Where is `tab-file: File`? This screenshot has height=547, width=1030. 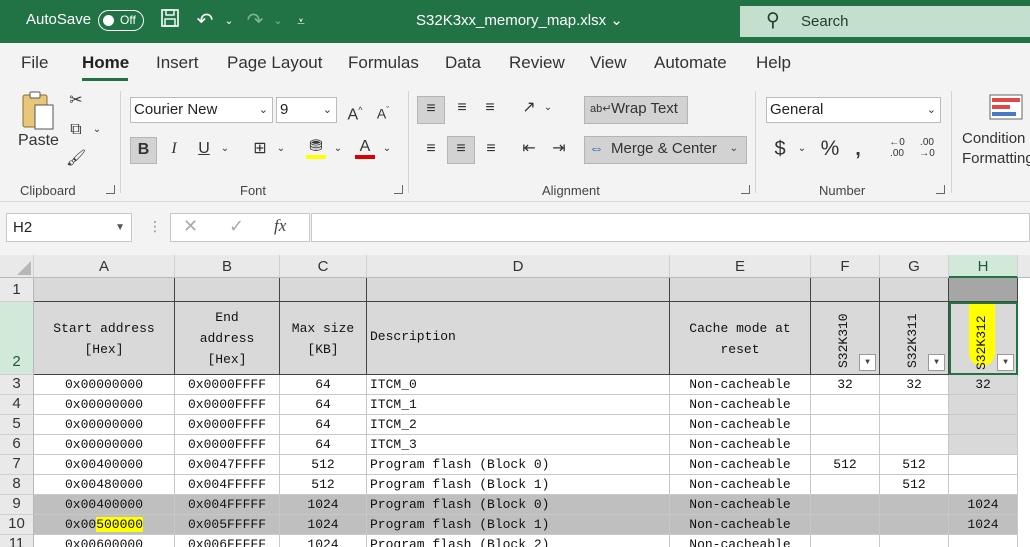 tab-file: File is located at coordinates (34, 63).